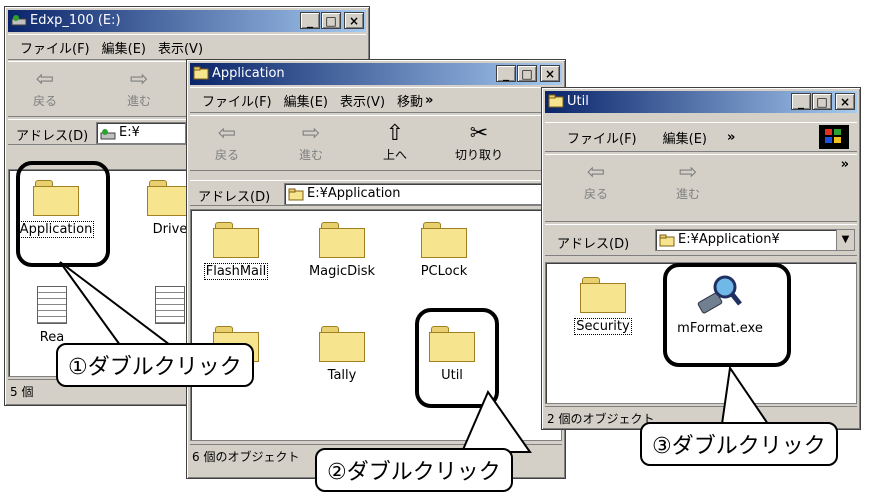 The image size is (879, 499). I want to click on menubar: ファイル(F) 編集(E) 表示(V) 移動 », so click(376, 100).